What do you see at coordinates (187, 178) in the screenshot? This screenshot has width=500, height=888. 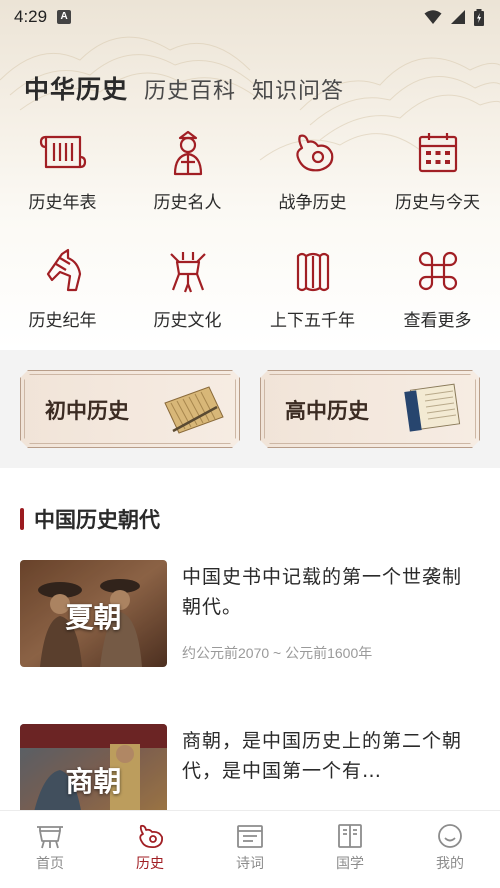 I see `grid-item-famous-people: 历史名人` at bounding box center [187, 178].